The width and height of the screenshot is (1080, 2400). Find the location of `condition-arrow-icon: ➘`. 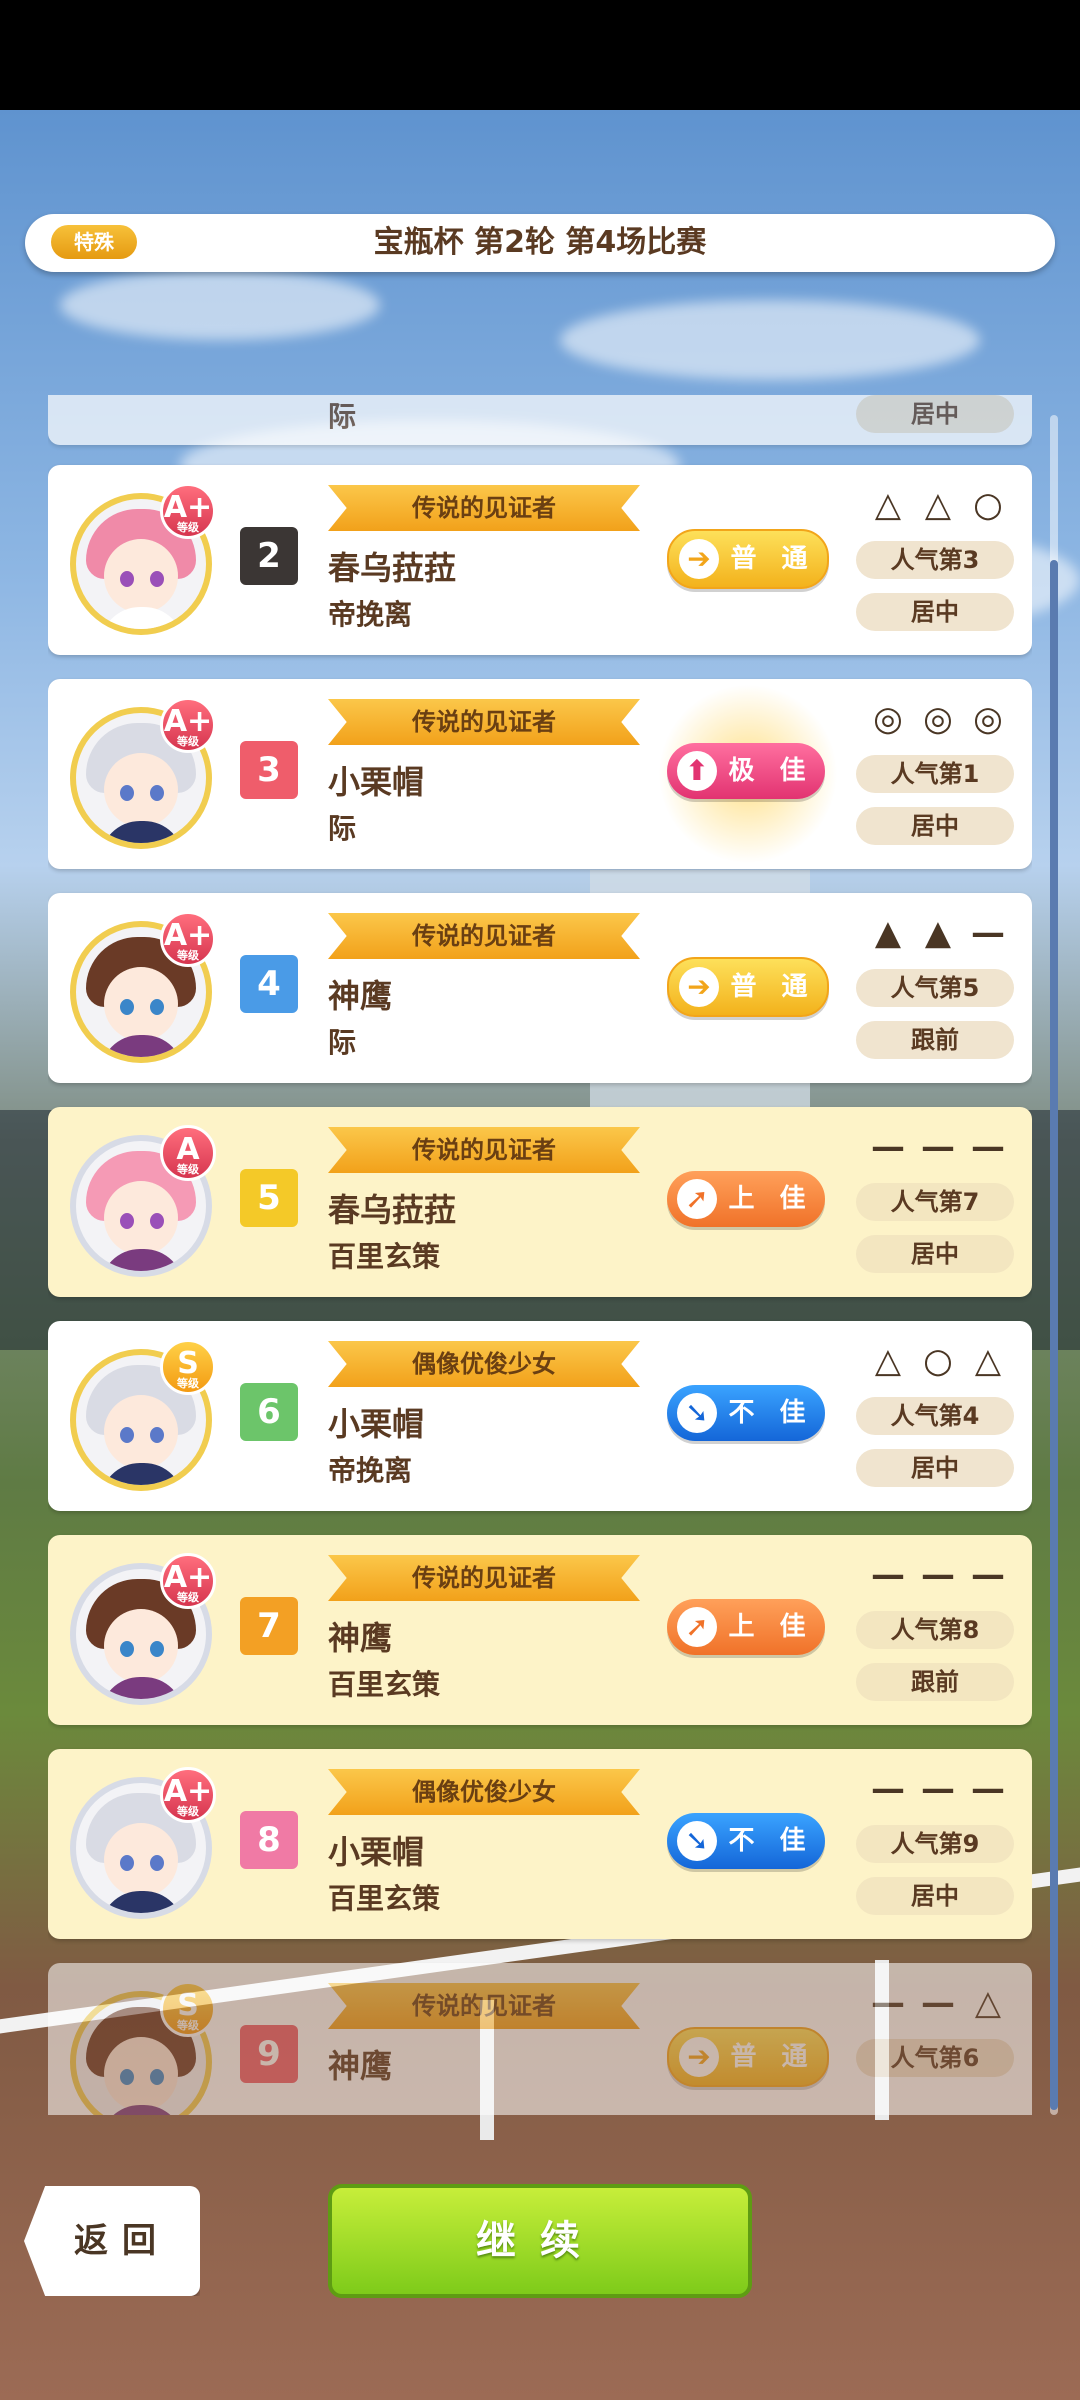

condition-arrow-icon: ➘ is located at coordinates (697, 1413).